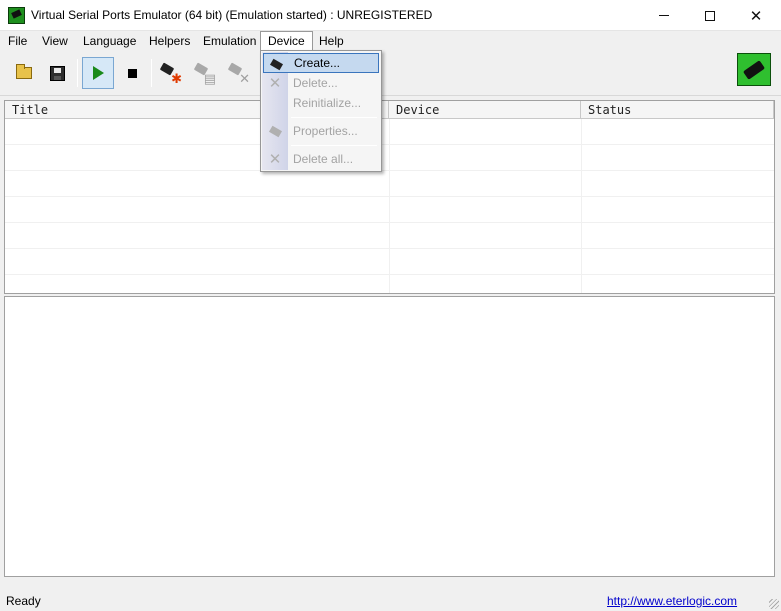 This screenshot has width=781, height=611. I want to click on menu-helpers: Helpers, so click(169, 41).